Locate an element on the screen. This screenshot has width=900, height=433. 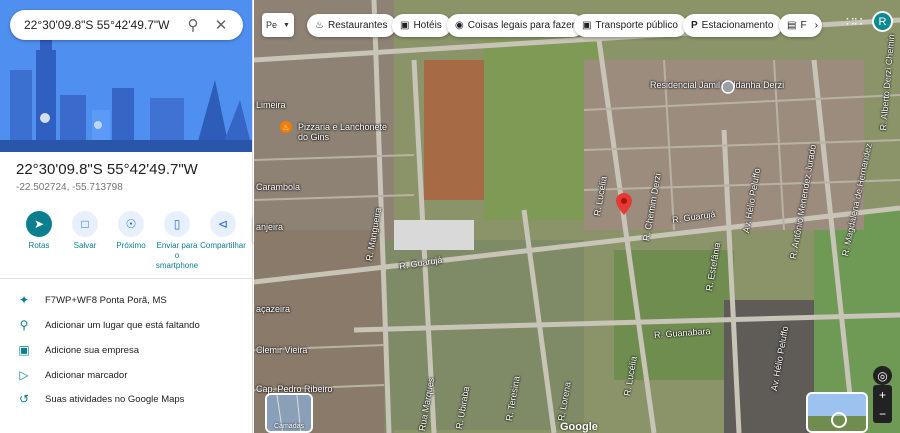
place-title: 22°30'09.8"S 55°42'49.7"W is located at coordinates (107, 169).